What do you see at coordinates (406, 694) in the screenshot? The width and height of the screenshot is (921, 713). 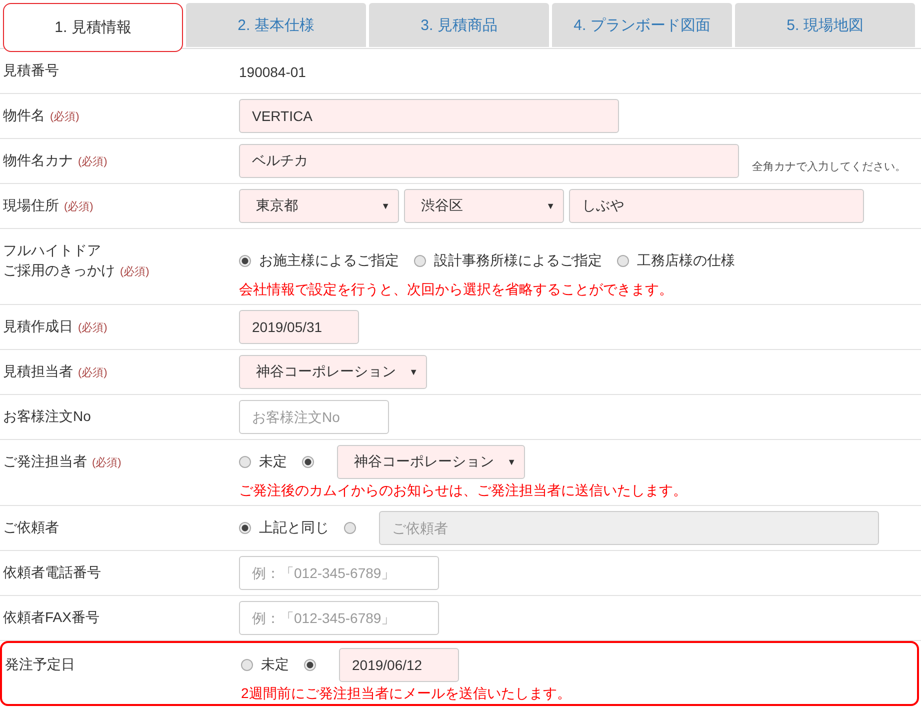 I see `notice-text: 2週間前にご発注担当者にメールを送信いたします。` at bounding box center [406, 694].